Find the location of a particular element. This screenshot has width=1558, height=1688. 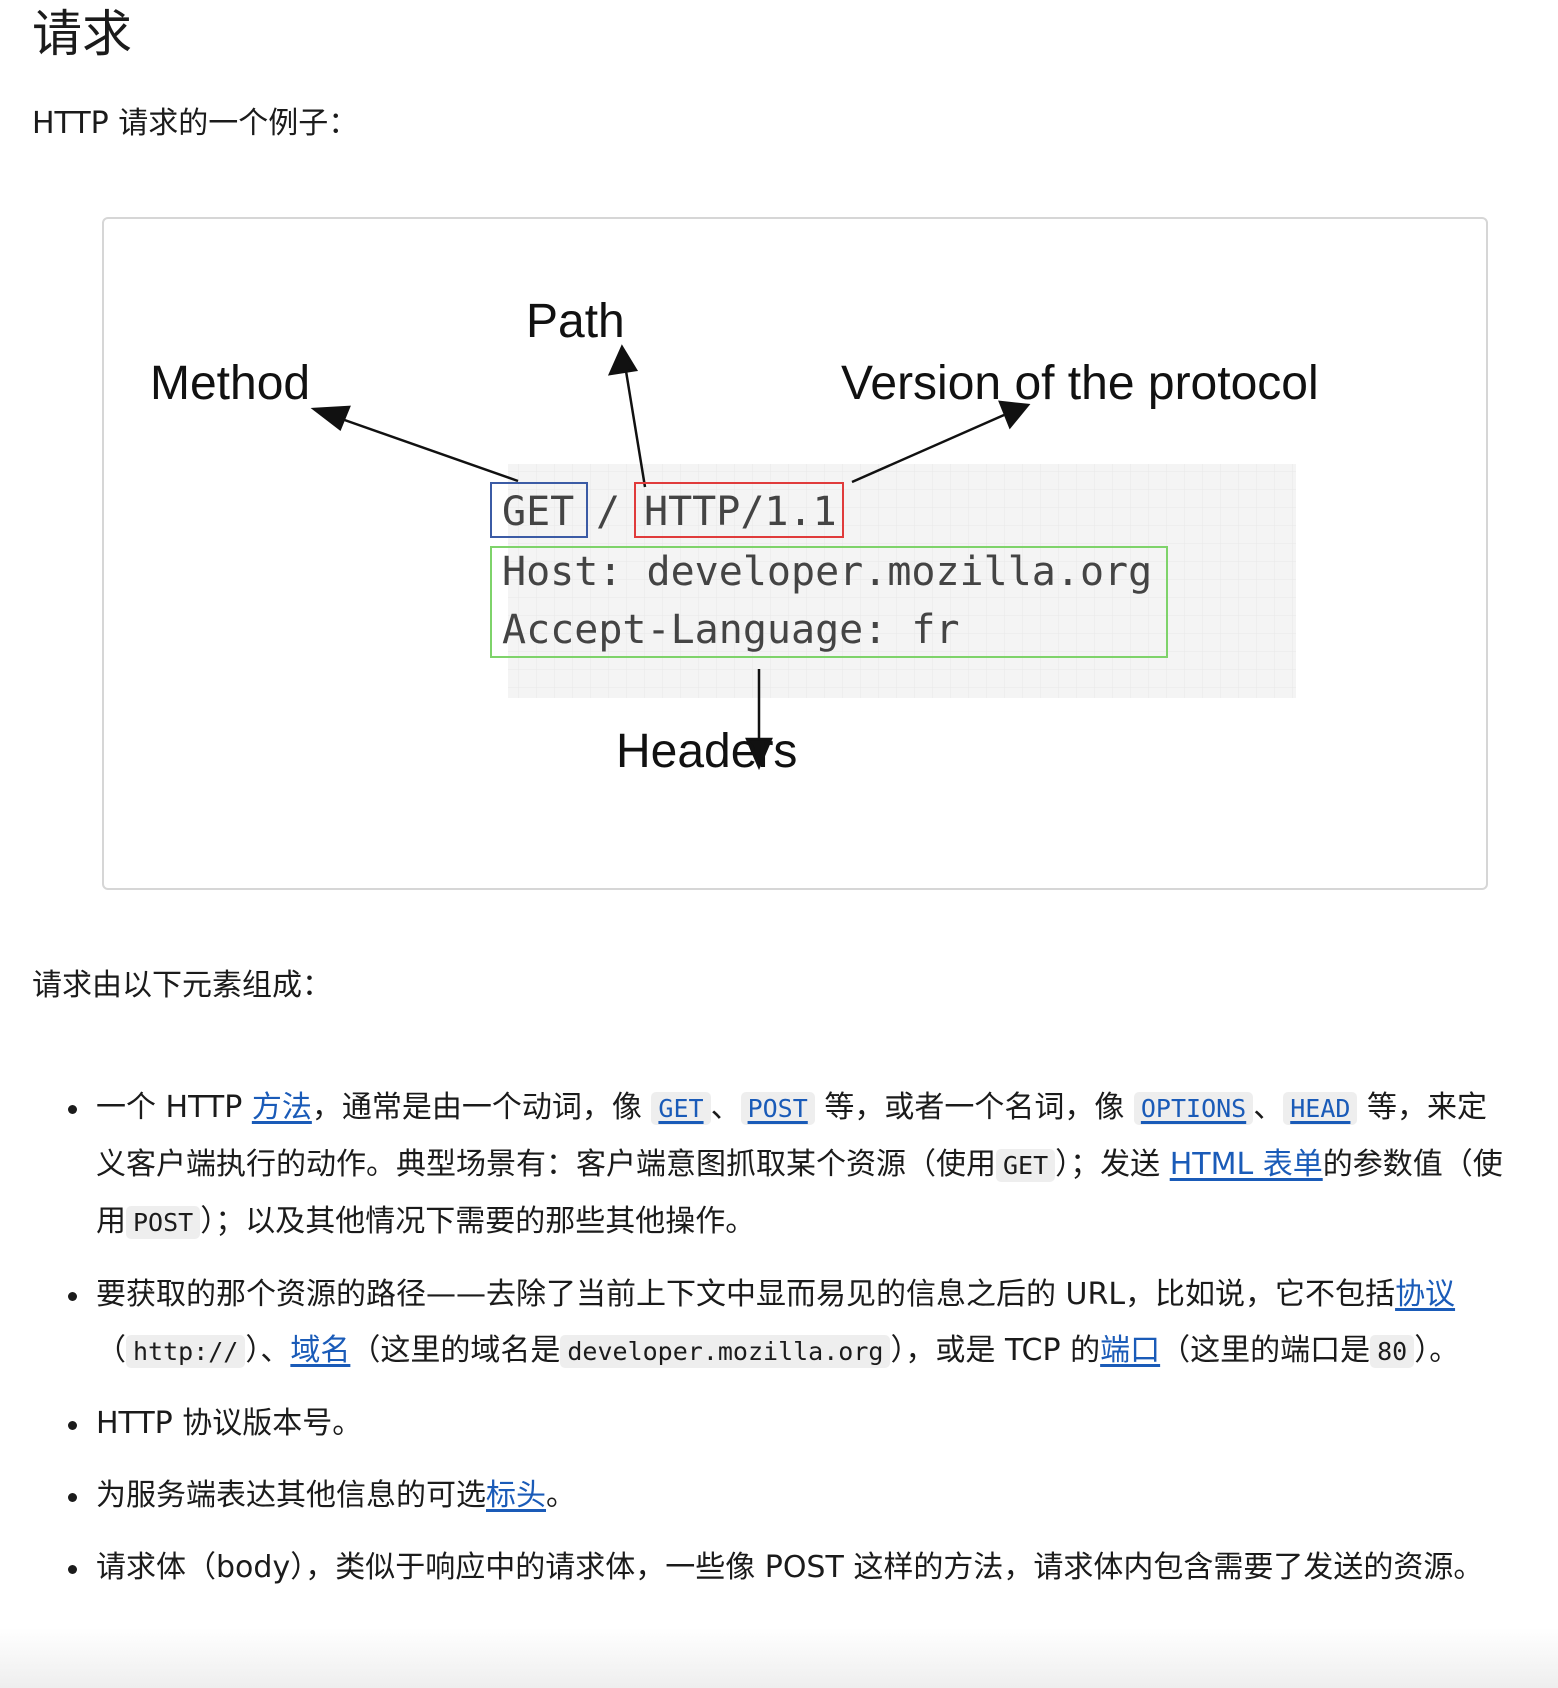

protocol-link: 协议 is located at coordinates (1425, 1294).